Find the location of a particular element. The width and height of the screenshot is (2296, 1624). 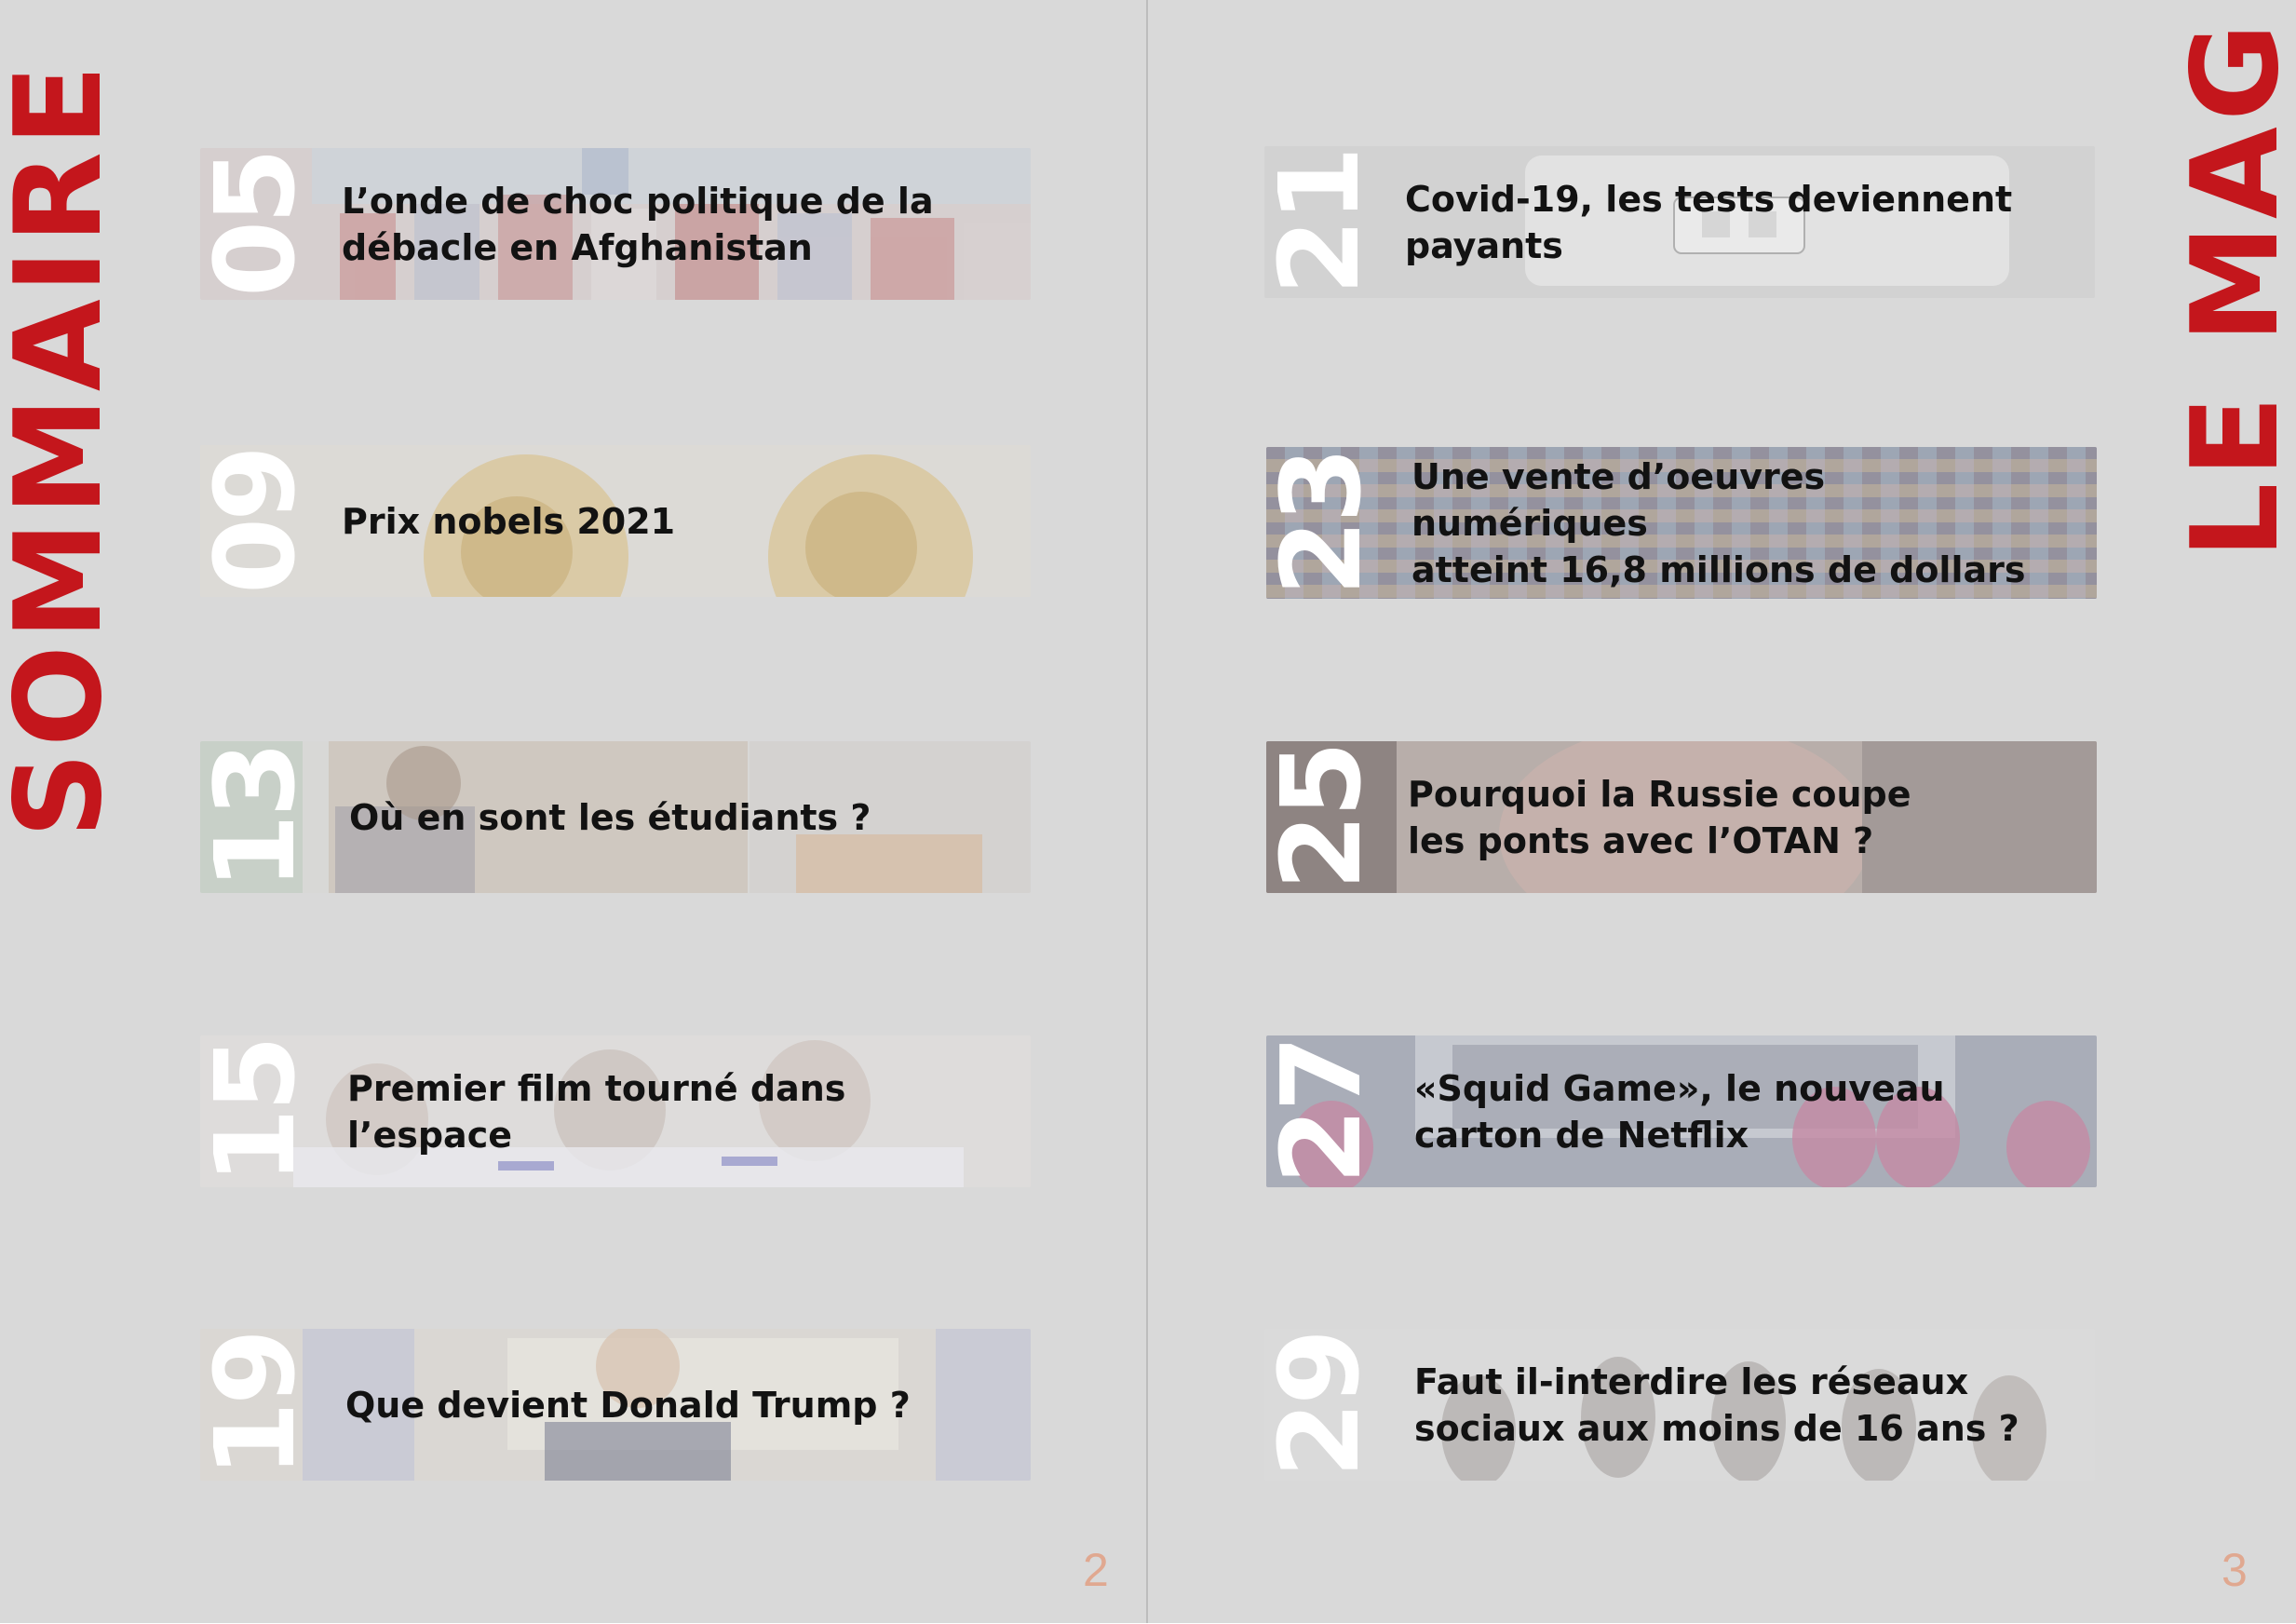

page-number: 19 is located at coordinates (256, 1405).